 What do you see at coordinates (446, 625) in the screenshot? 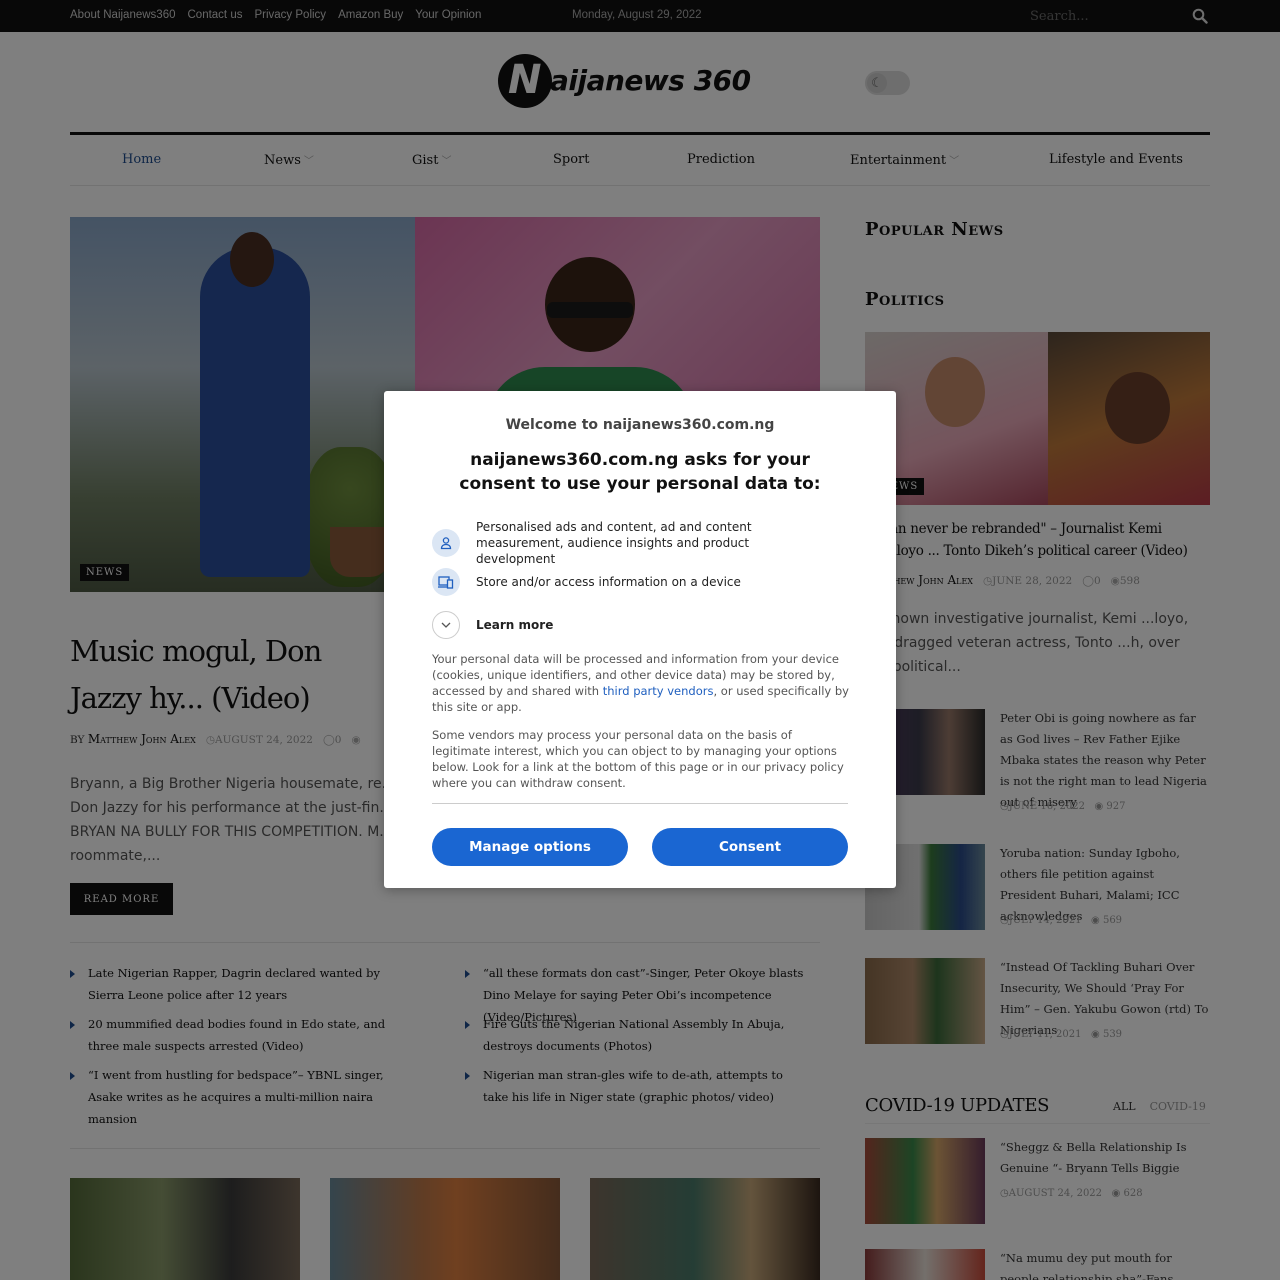
I see `chevron-down-icon` at bounding box center [446, 625].